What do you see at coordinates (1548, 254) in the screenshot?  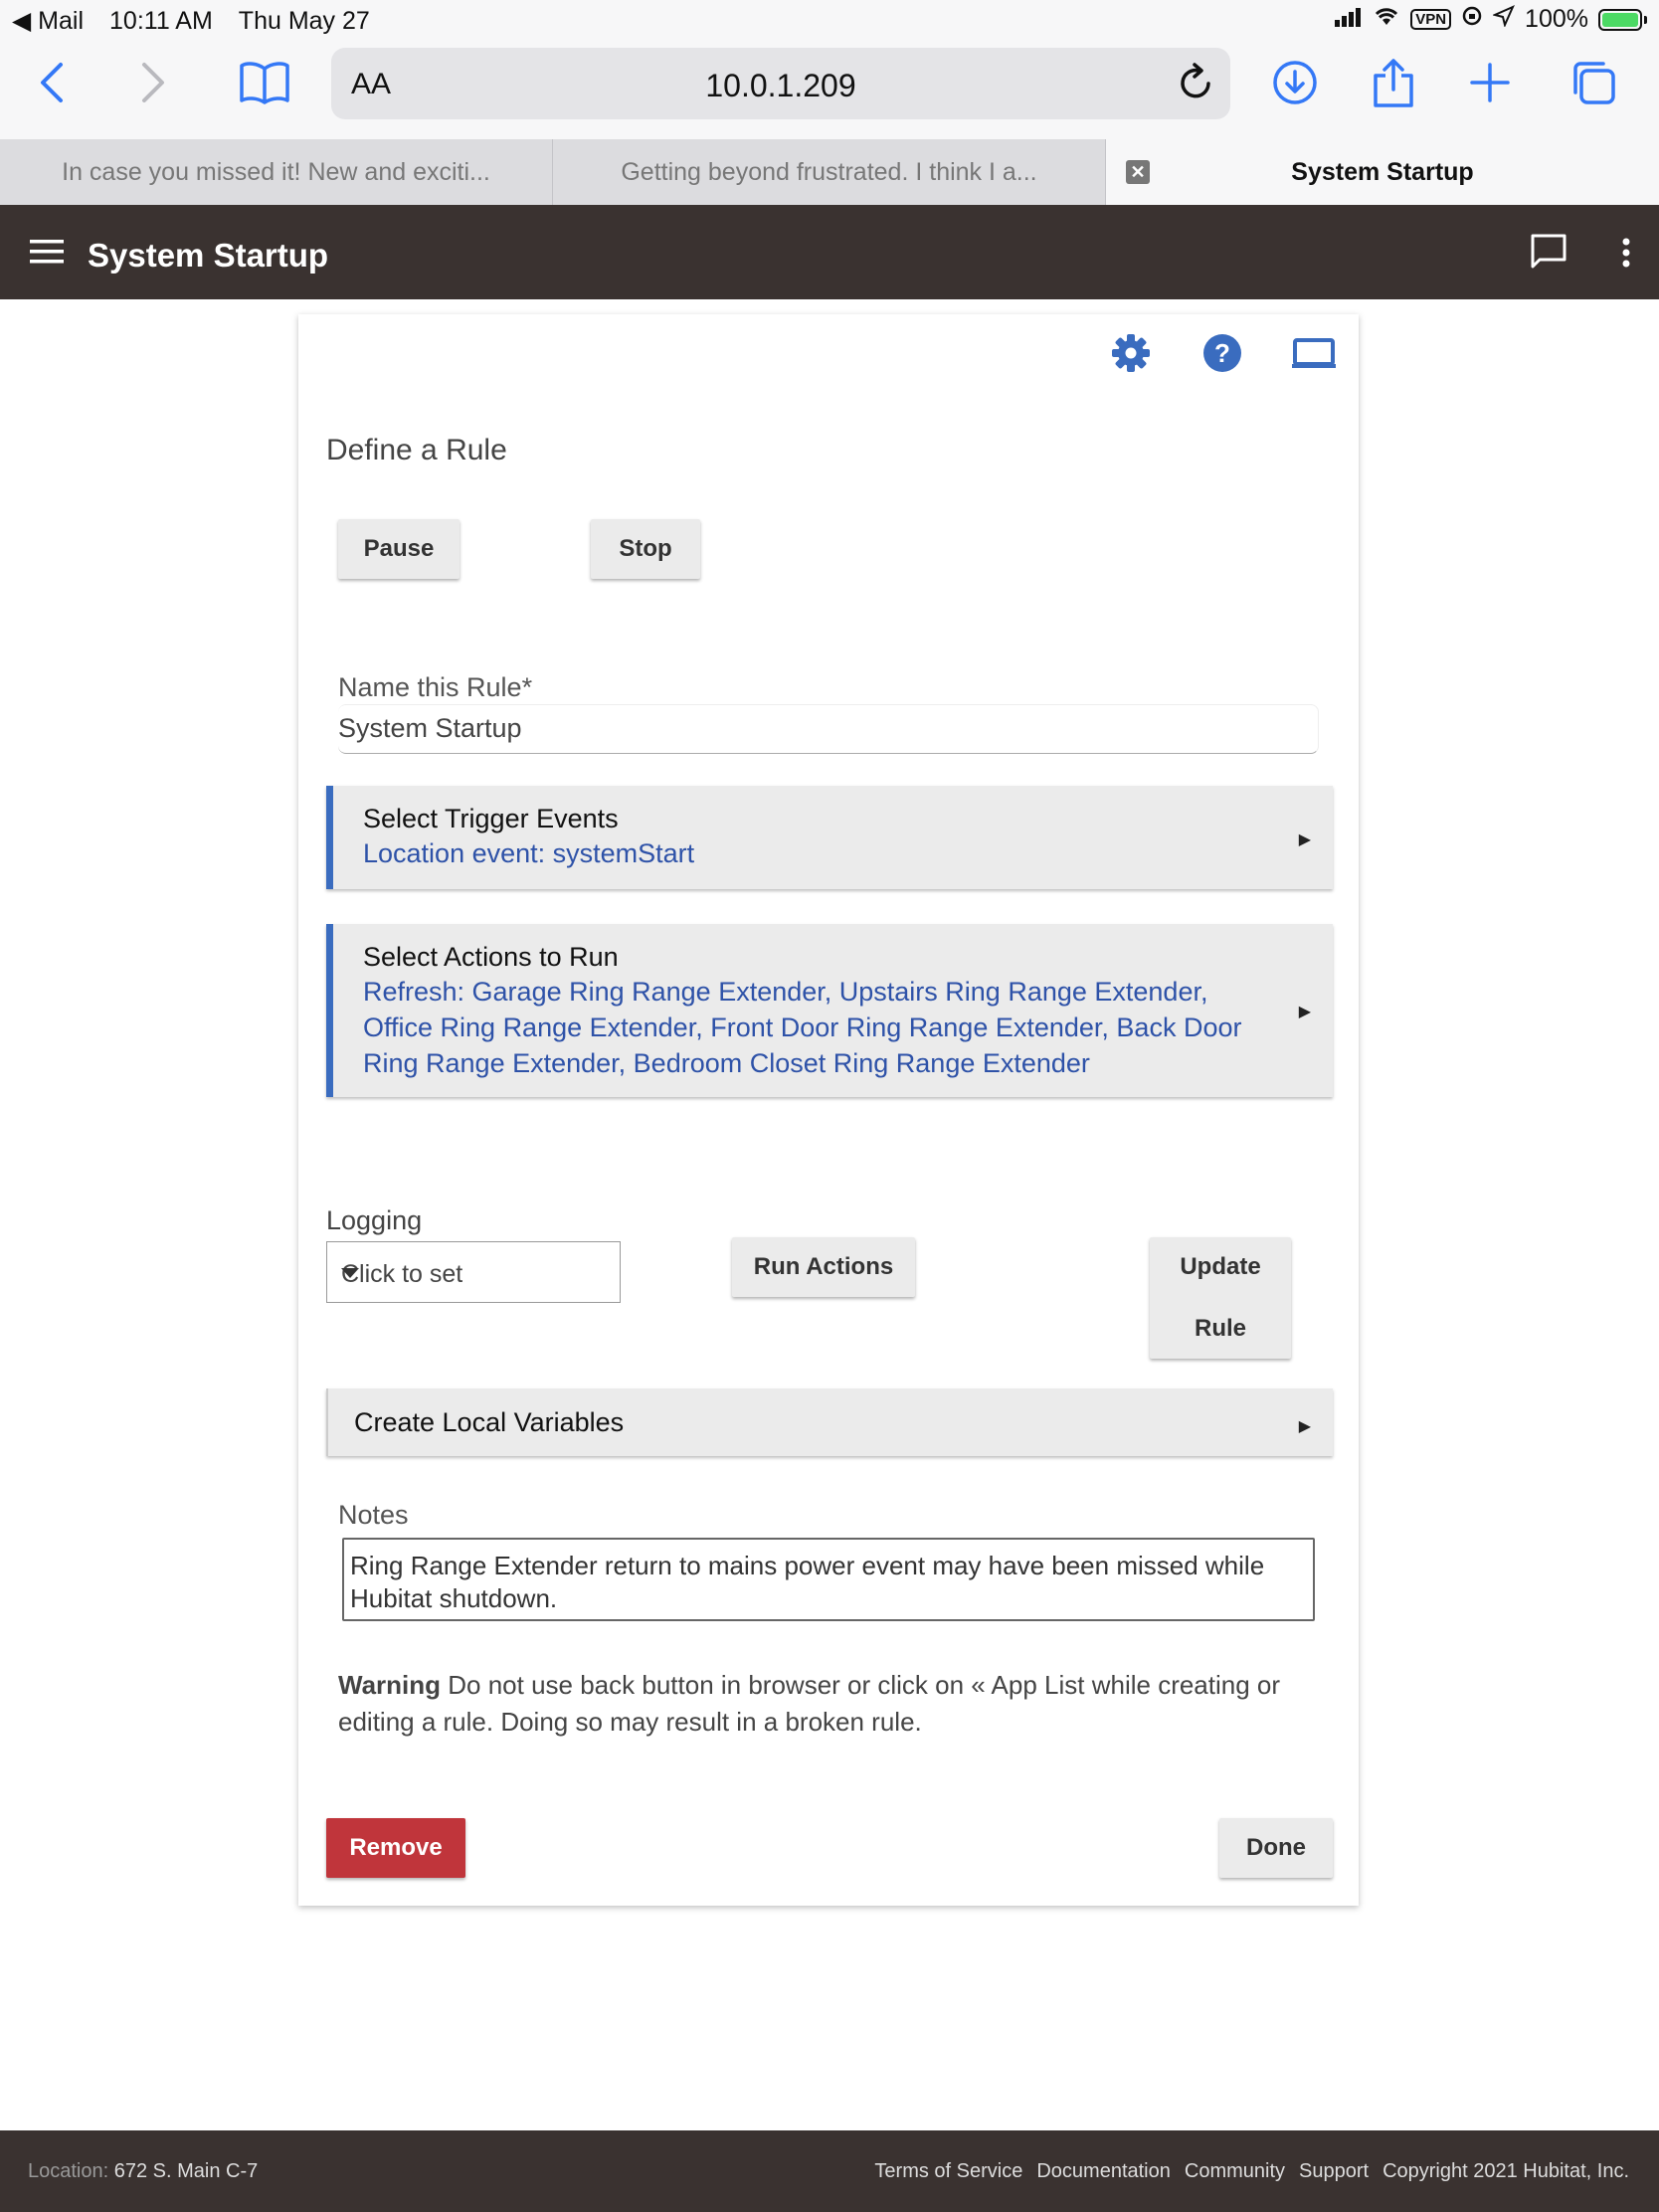 I see `chat-feedback-icon` at bounding box center [1548, 254].